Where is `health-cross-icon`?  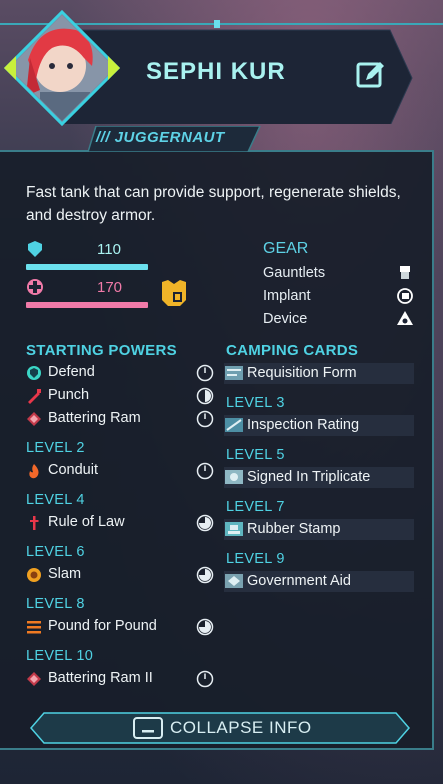 health-cross-icon is located at coordinates (35, 287).